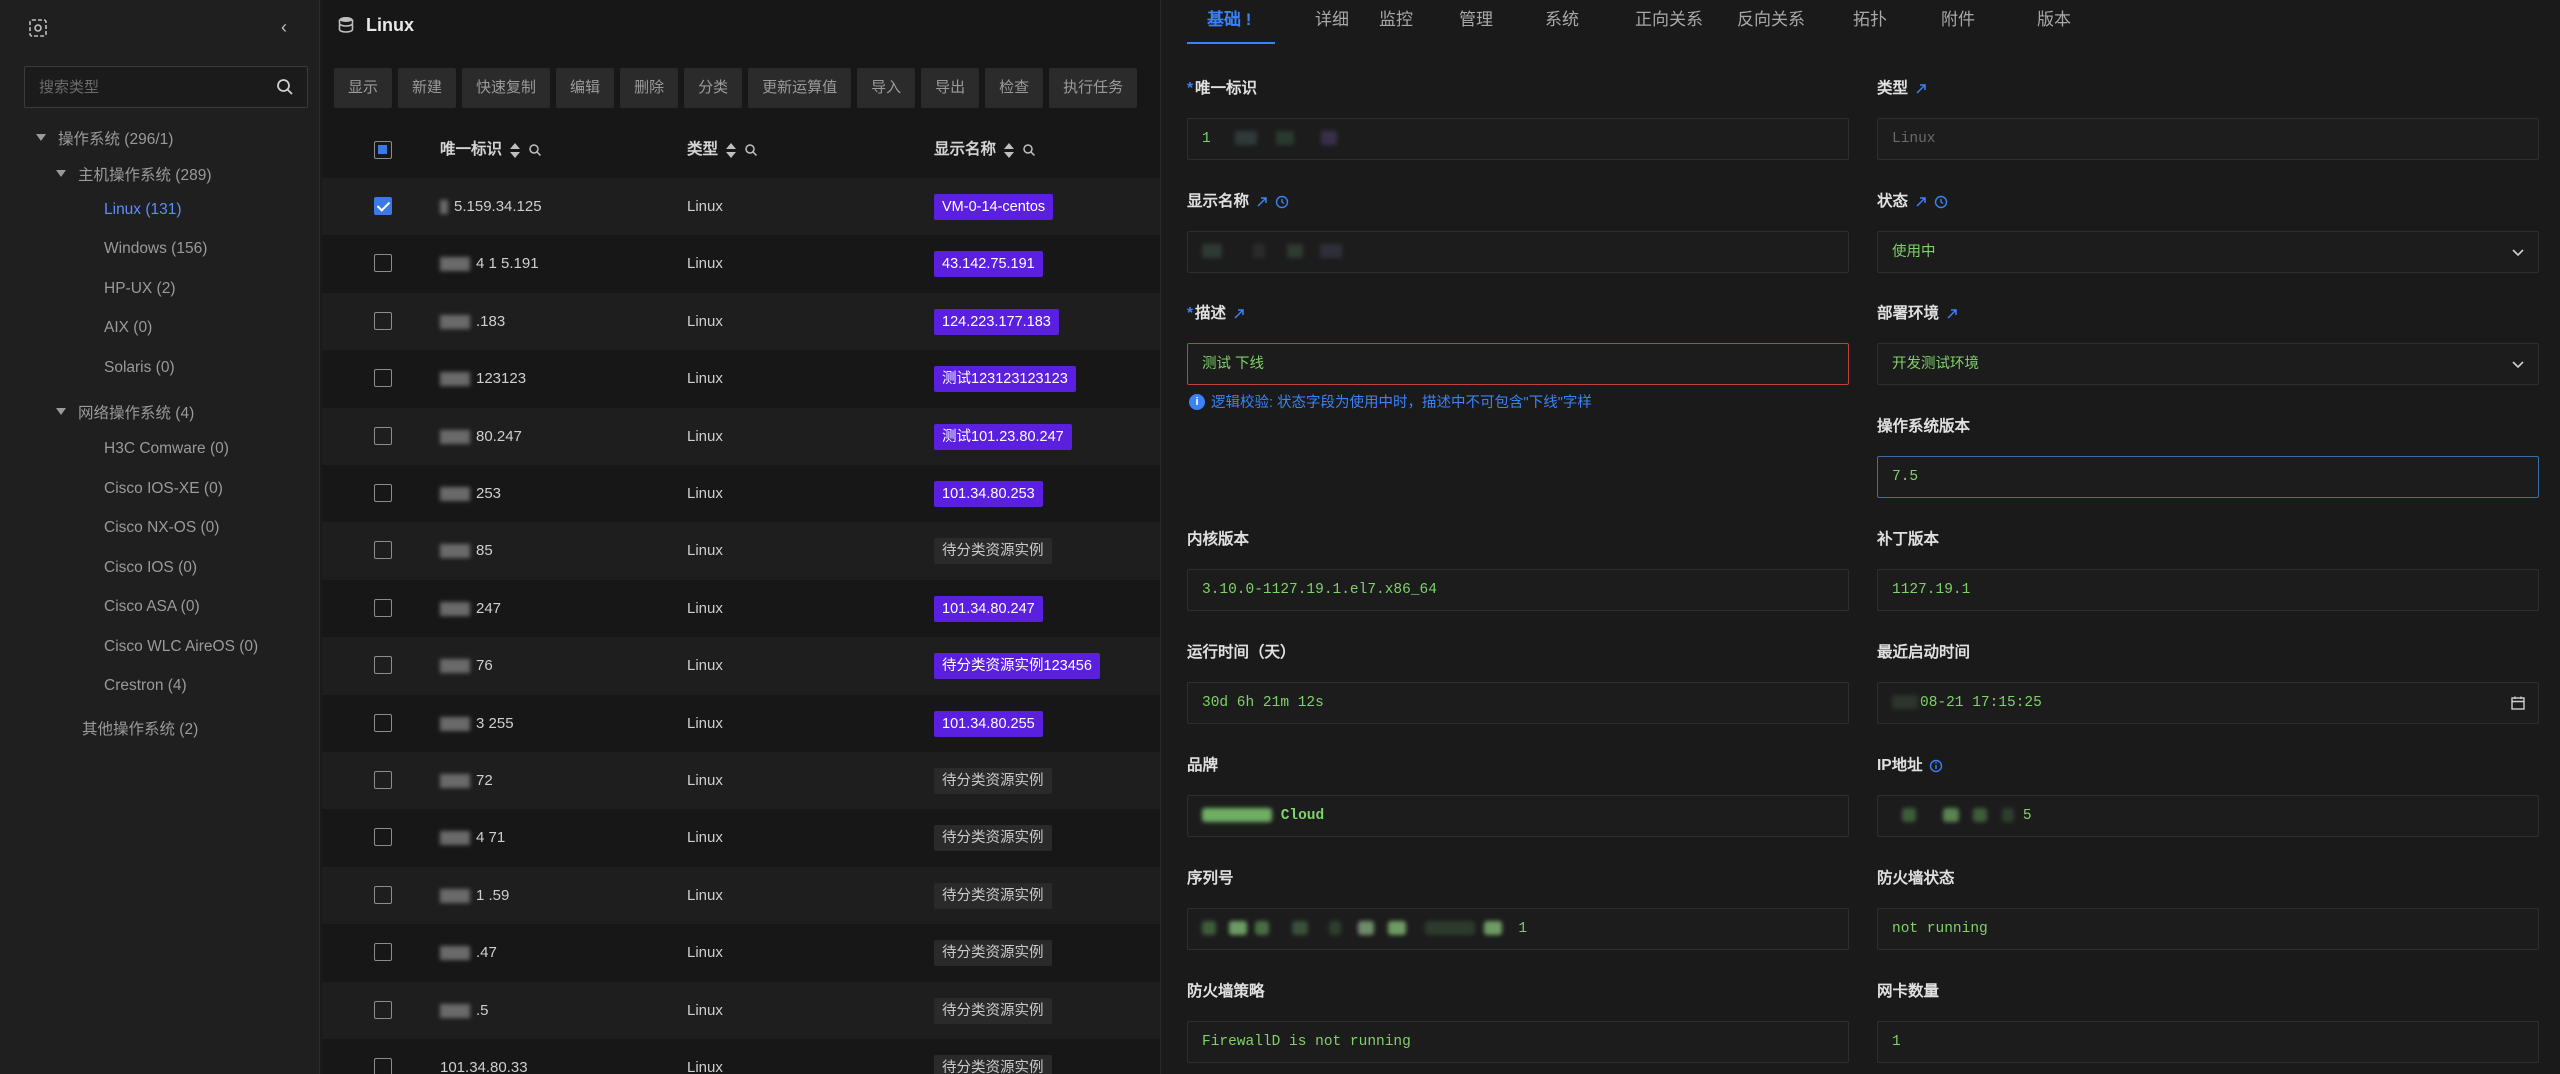  I want to click on tab-1: 详细, so click(1322, 22).